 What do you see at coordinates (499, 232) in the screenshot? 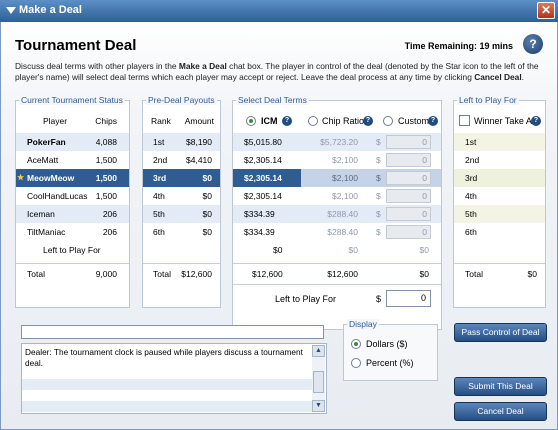
I see `left-rank-row: 6th` at bounding box center [499, 232].